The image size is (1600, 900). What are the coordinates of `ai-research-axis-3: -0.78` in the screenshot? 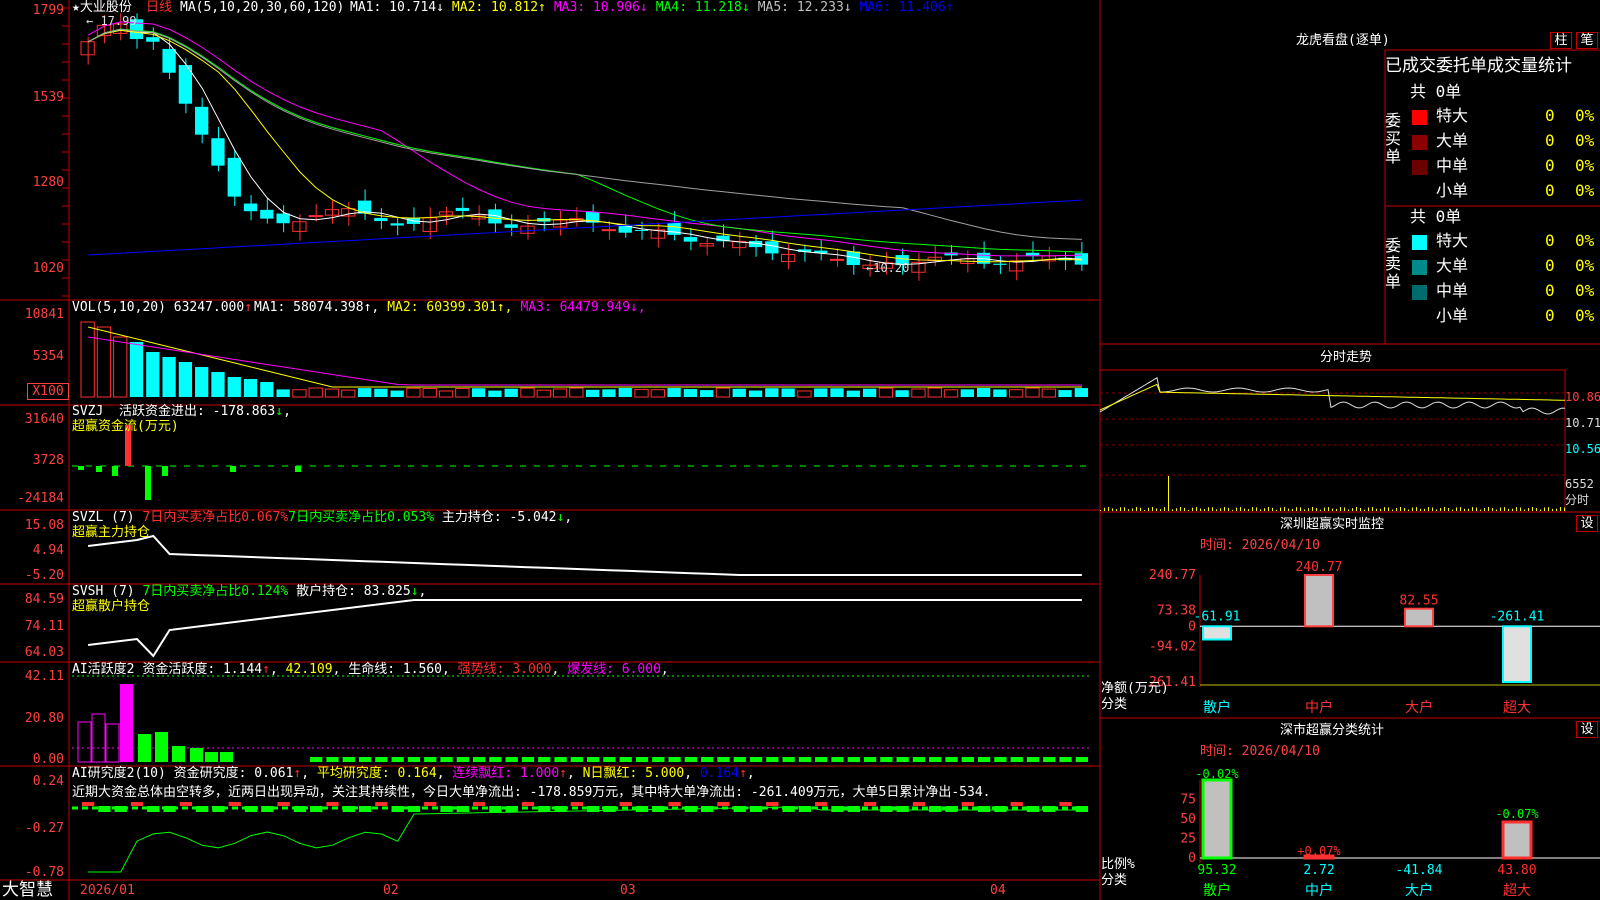 It's located at (44, 872).